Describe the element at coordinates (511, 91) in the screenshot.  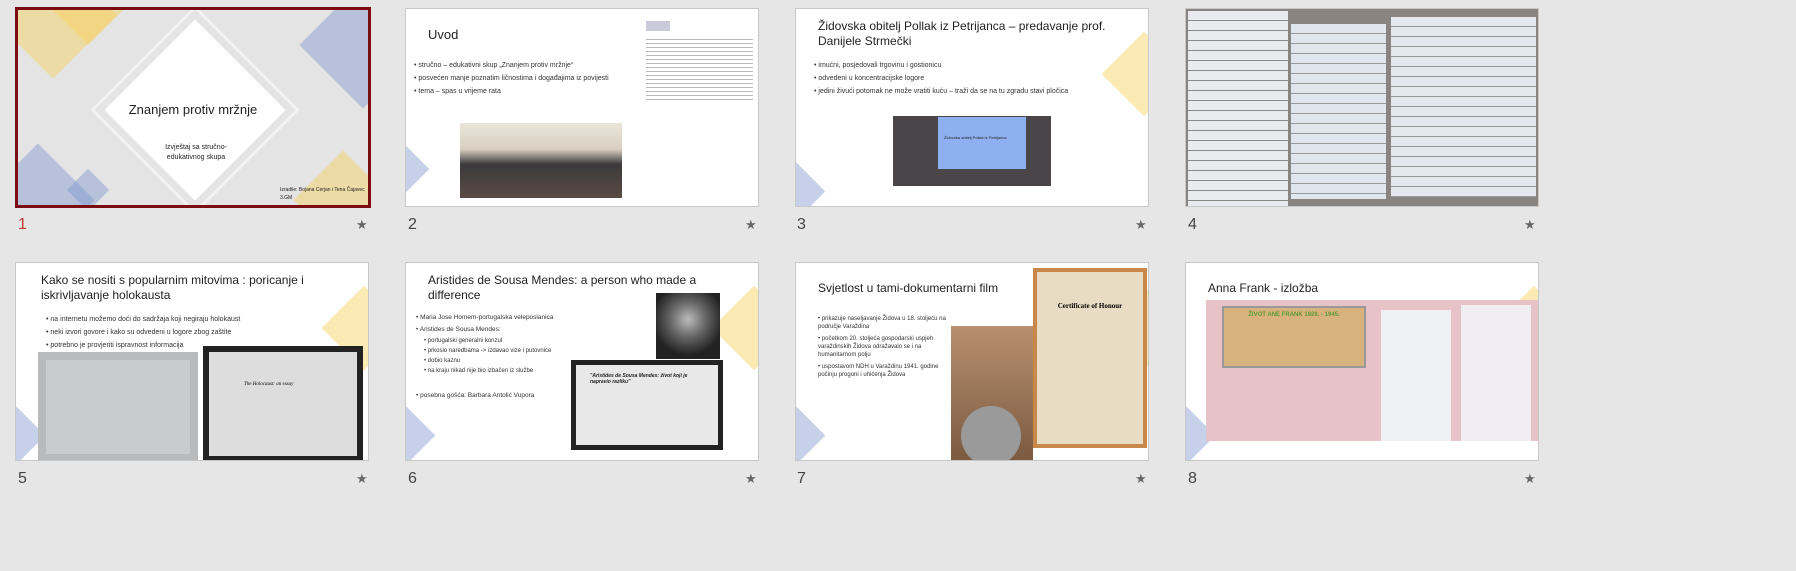
I see `bullet: tema – spas u vrijeme rata` at that location.